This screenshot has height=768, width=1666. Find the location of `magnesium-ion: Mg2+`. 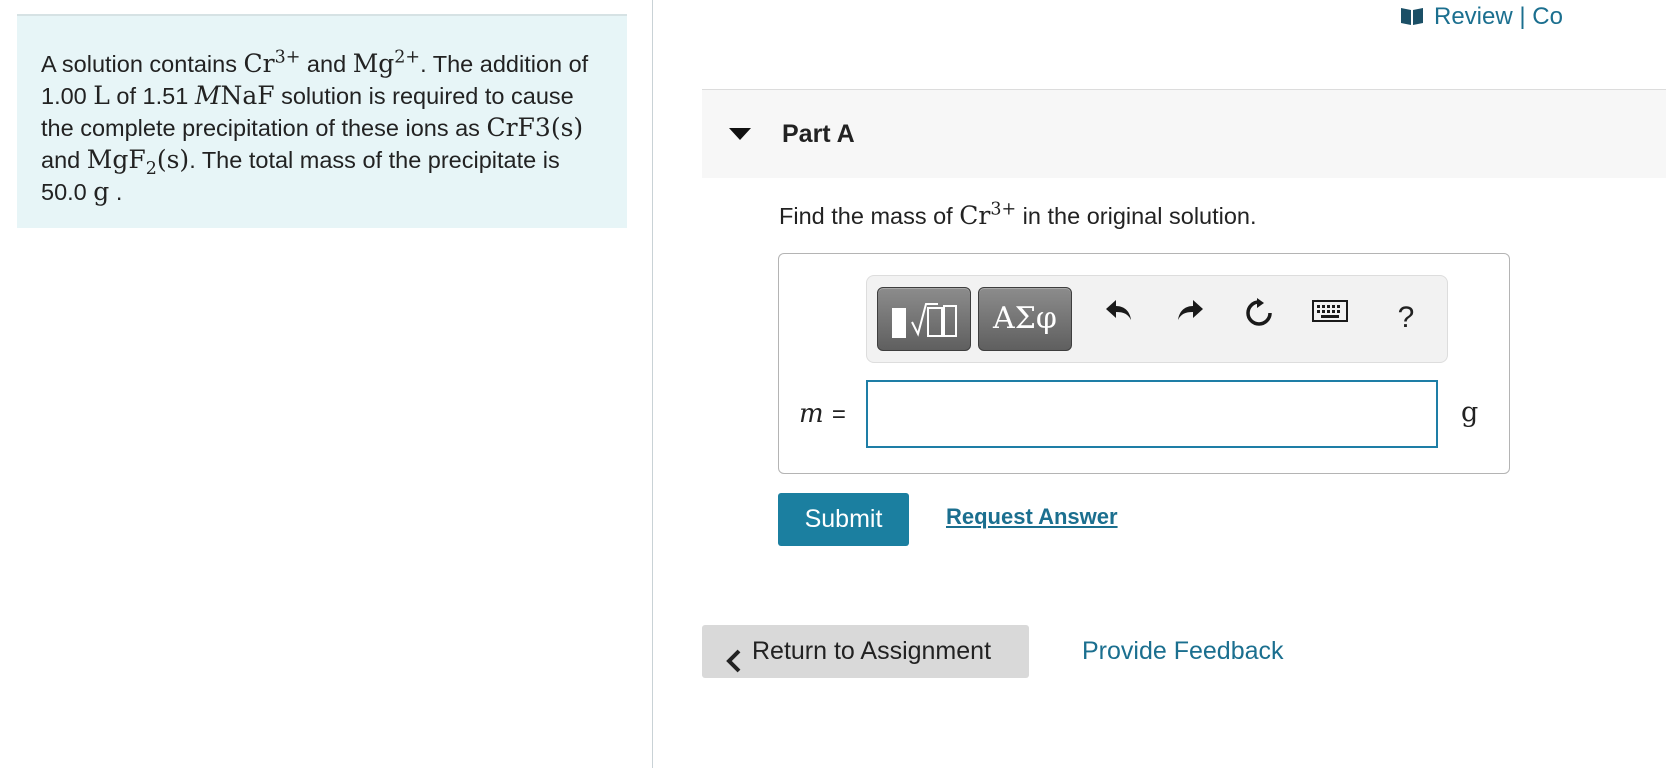

magnesium-ion: Mg2+ is located at coordinates (386, 63).